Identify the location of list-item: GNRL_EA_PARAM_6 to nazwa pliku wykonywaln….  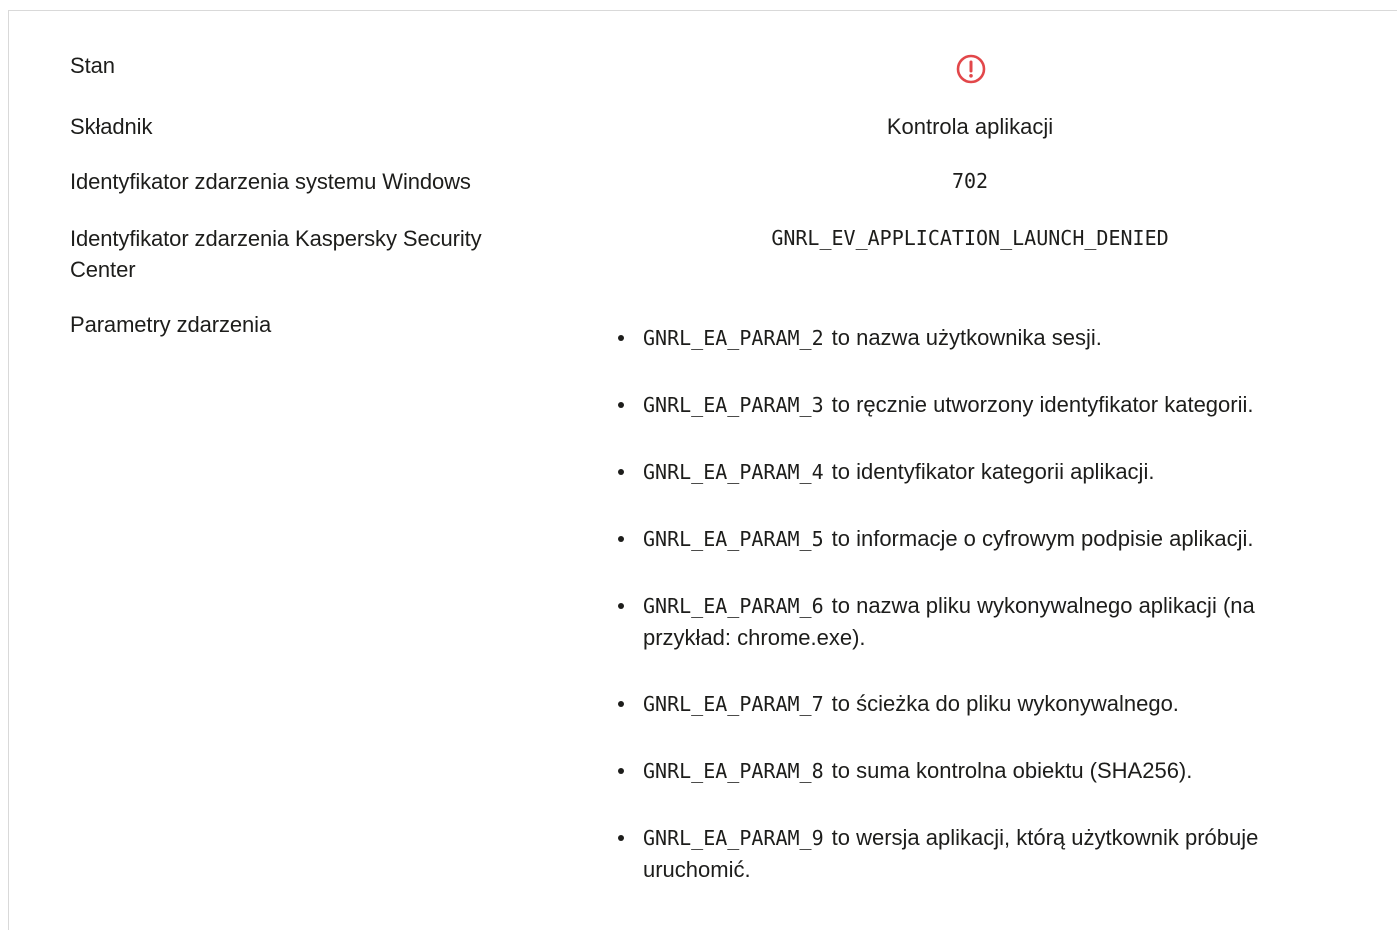
(974, 621).